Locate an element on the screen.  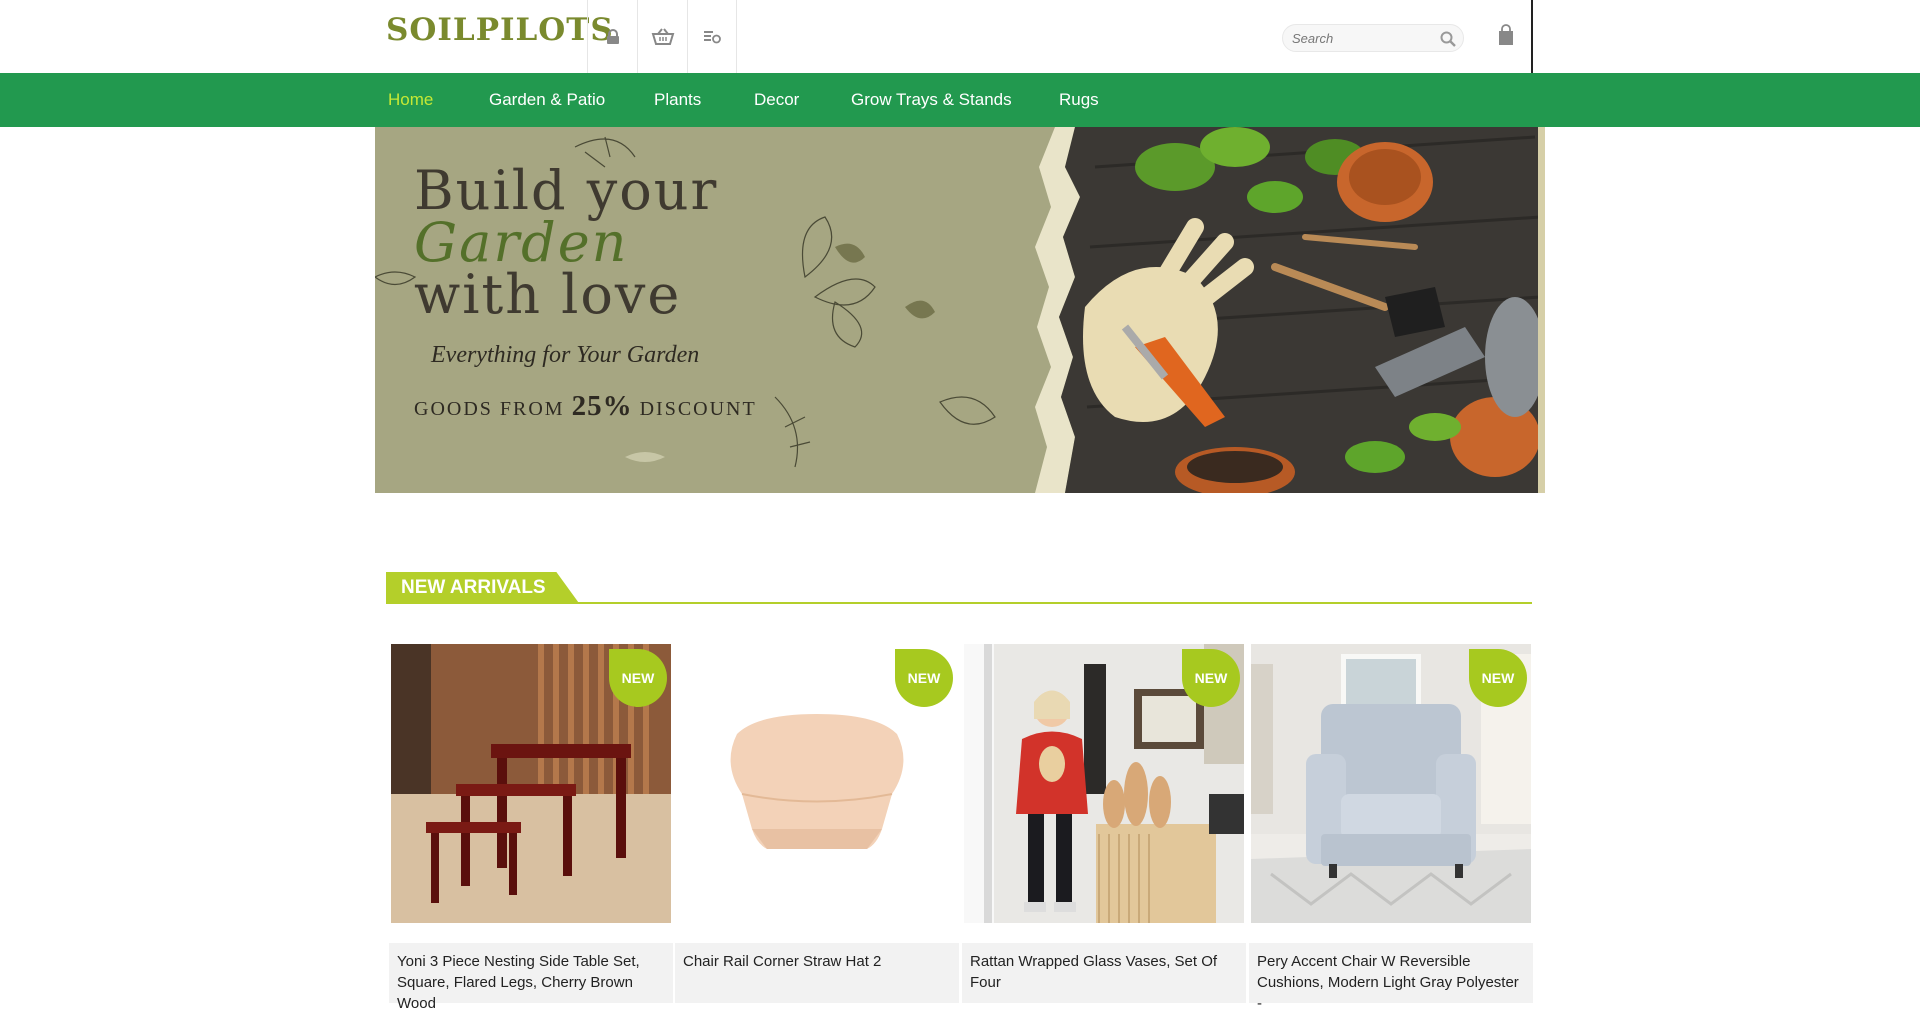
header-divider is located at coordinates (1532, 36).